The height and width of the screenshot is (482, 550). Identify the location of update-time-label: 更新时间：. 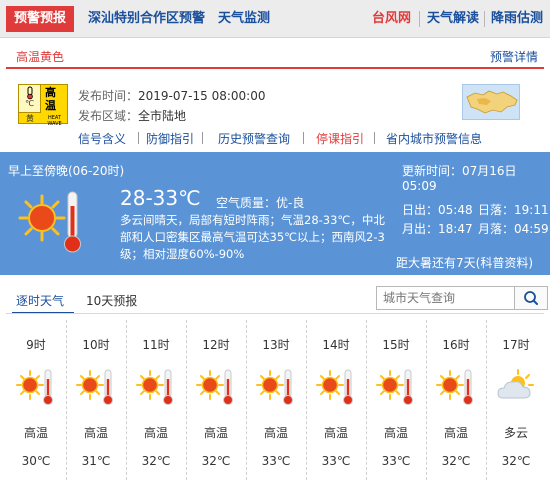
(432, 171).